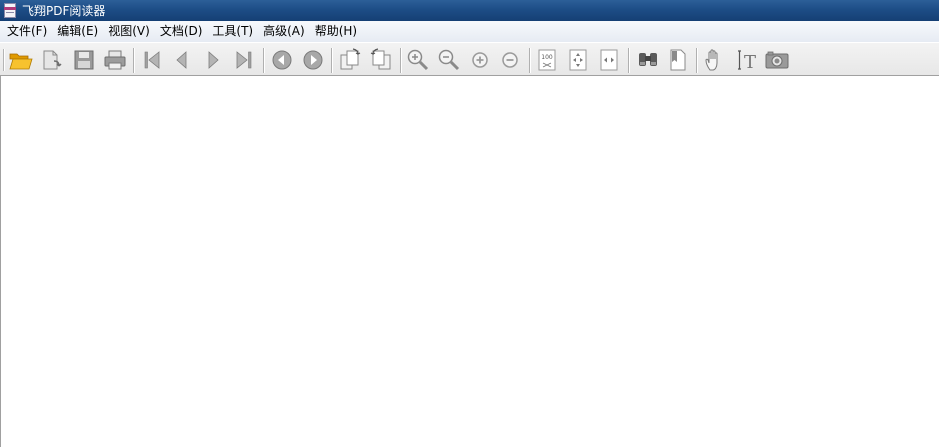 This screenshot has height=447, width=939. I want to click on menu-document: 文档(D), so click(181, 31).